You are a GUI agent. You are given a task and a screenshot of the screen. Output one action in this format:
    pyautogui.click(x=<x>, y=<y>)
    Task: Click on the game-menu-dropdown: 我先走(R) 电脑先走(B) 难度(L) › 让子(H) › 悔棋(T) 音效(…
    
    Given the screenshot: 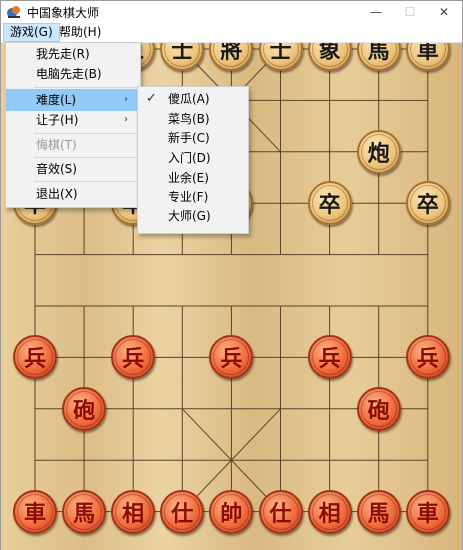 What is the action you would take?
    pyautogui.click(x=73, y=125)
    